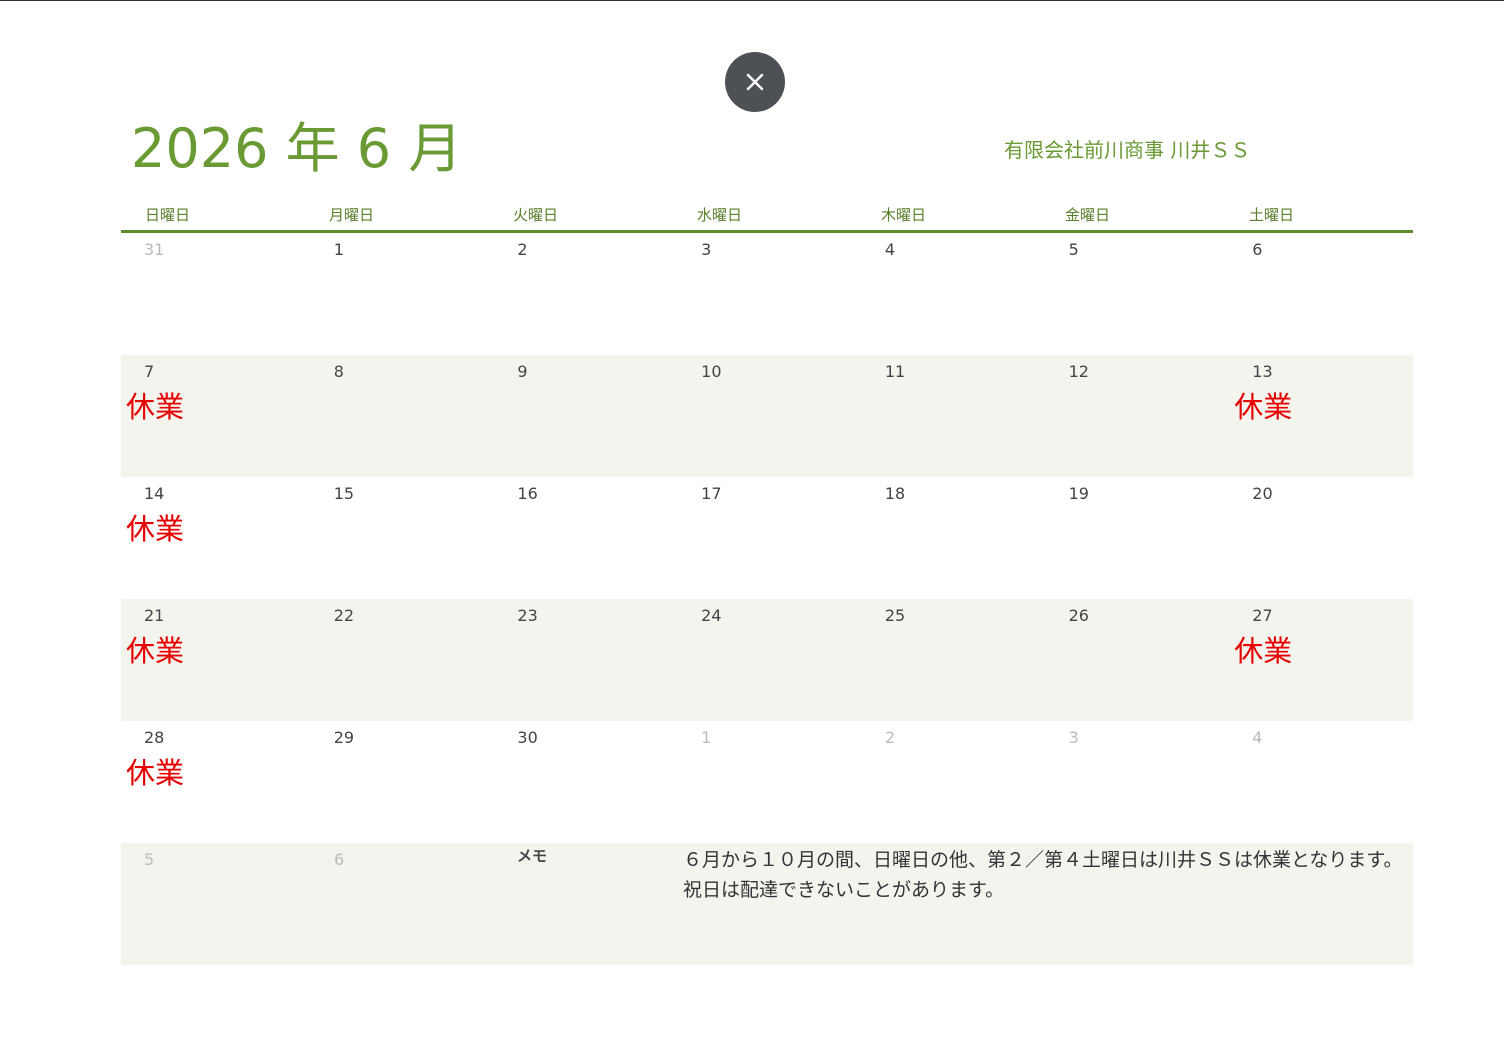 The width and height of the screenshot is (1504, 1061). Describe the element at coordinates (1138, 416) in the screenshot. I see `day-cell: 12` at that location.